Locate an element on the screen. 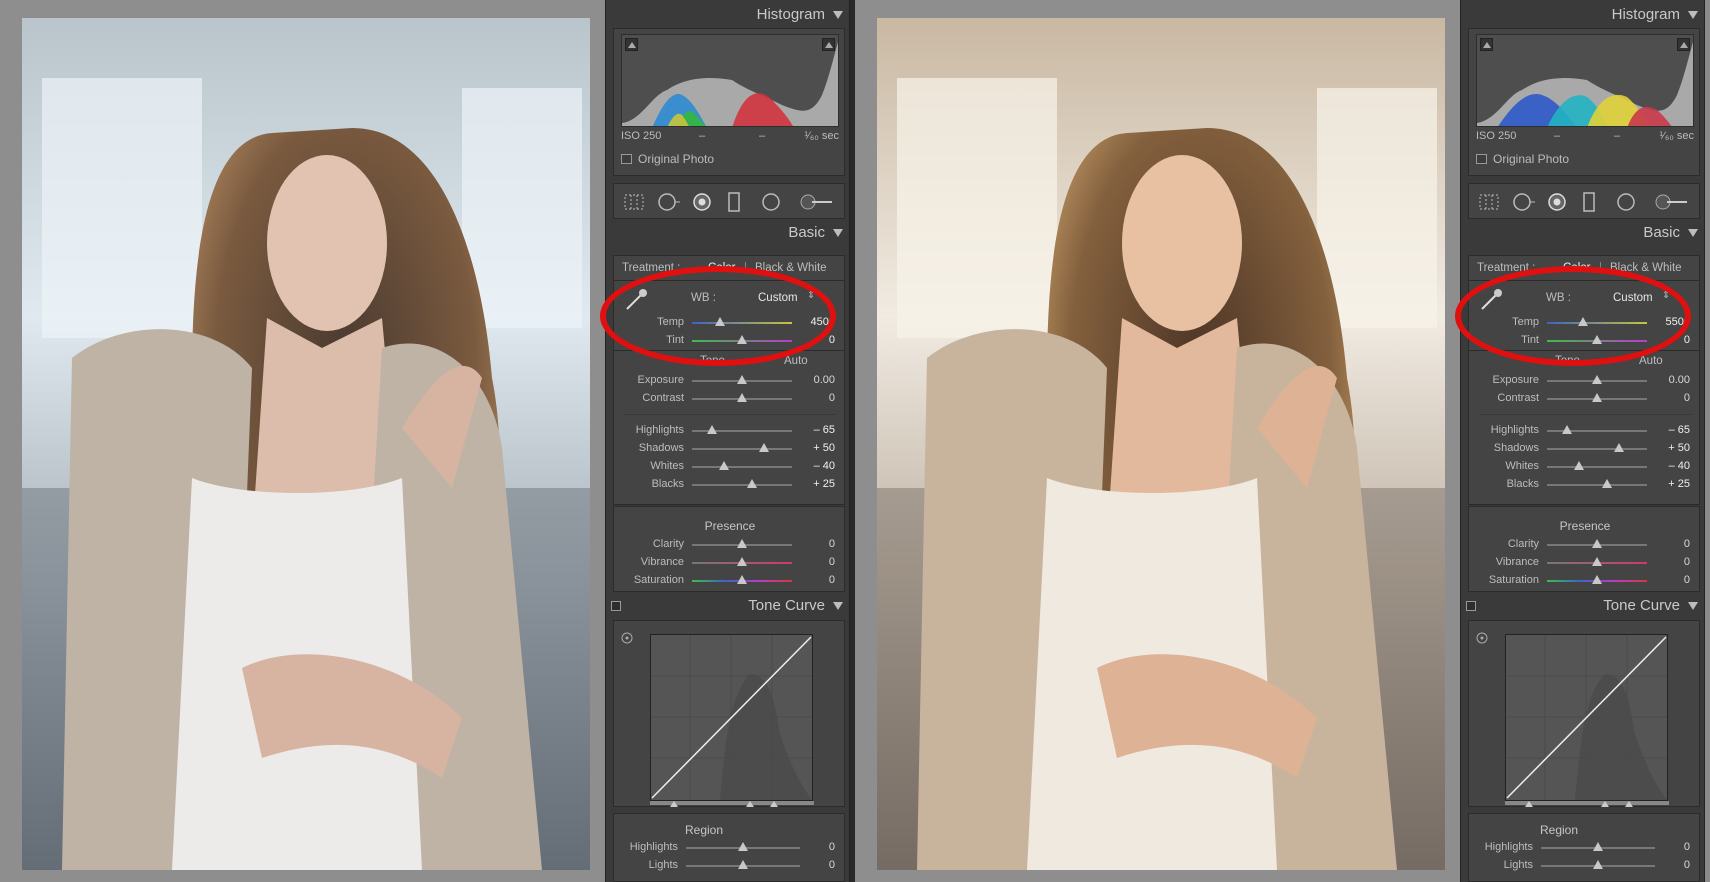  blacks-label: Blacks is located at coordinates (1522, 484).